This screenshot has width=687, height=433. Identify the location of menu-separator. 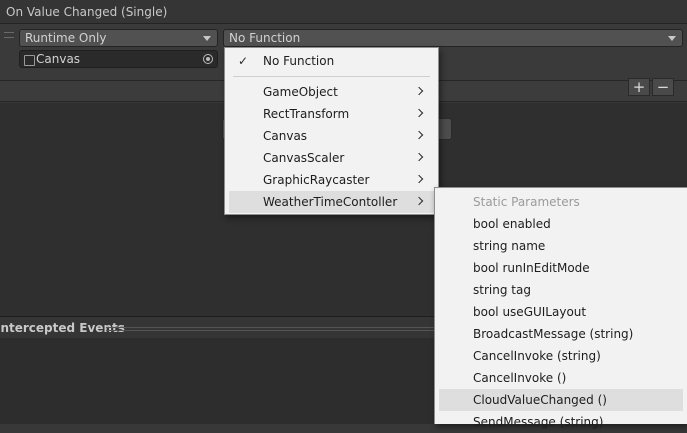
(331, 76).